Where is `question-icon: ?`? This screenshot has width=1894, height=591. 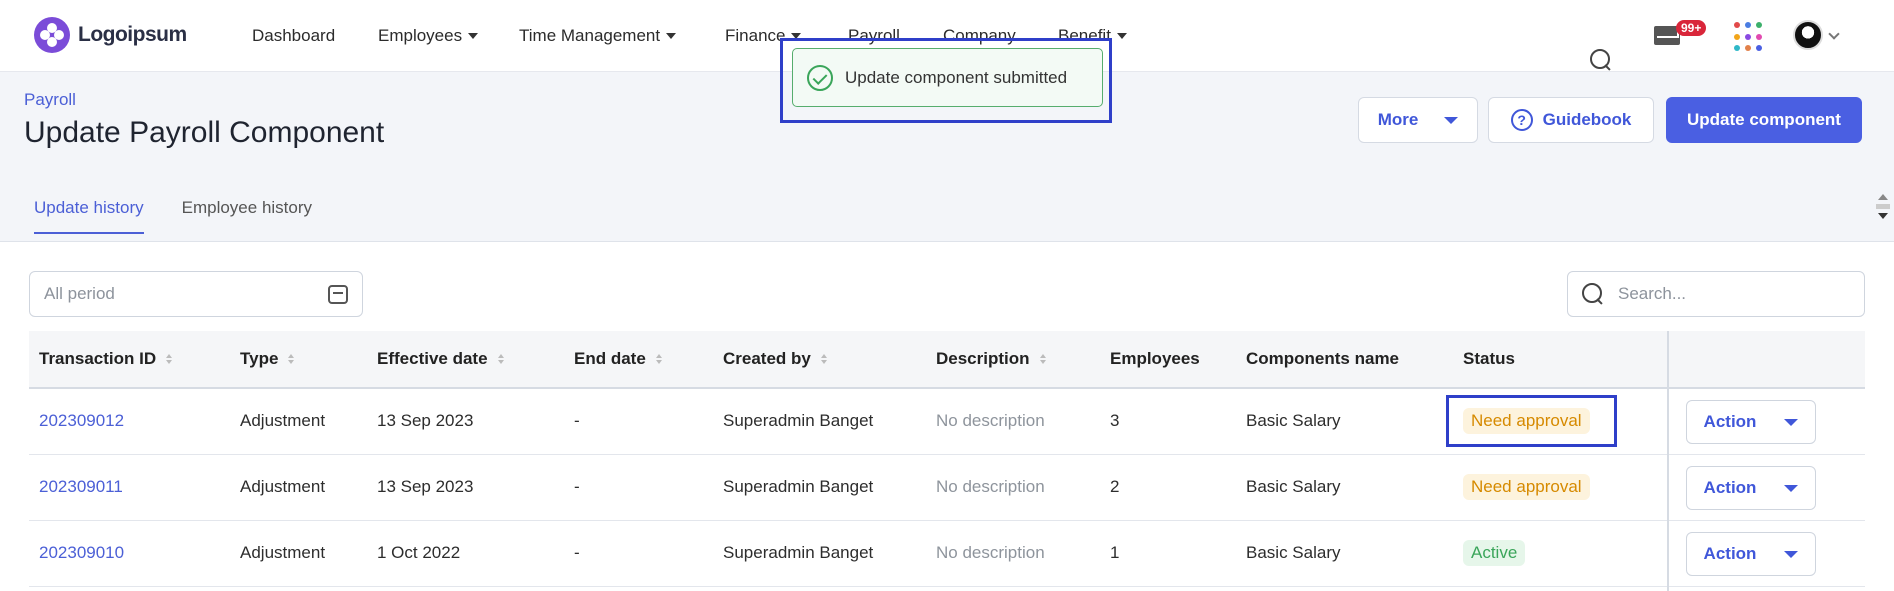
question-icon: ? is located at coordinates (1521, 120).